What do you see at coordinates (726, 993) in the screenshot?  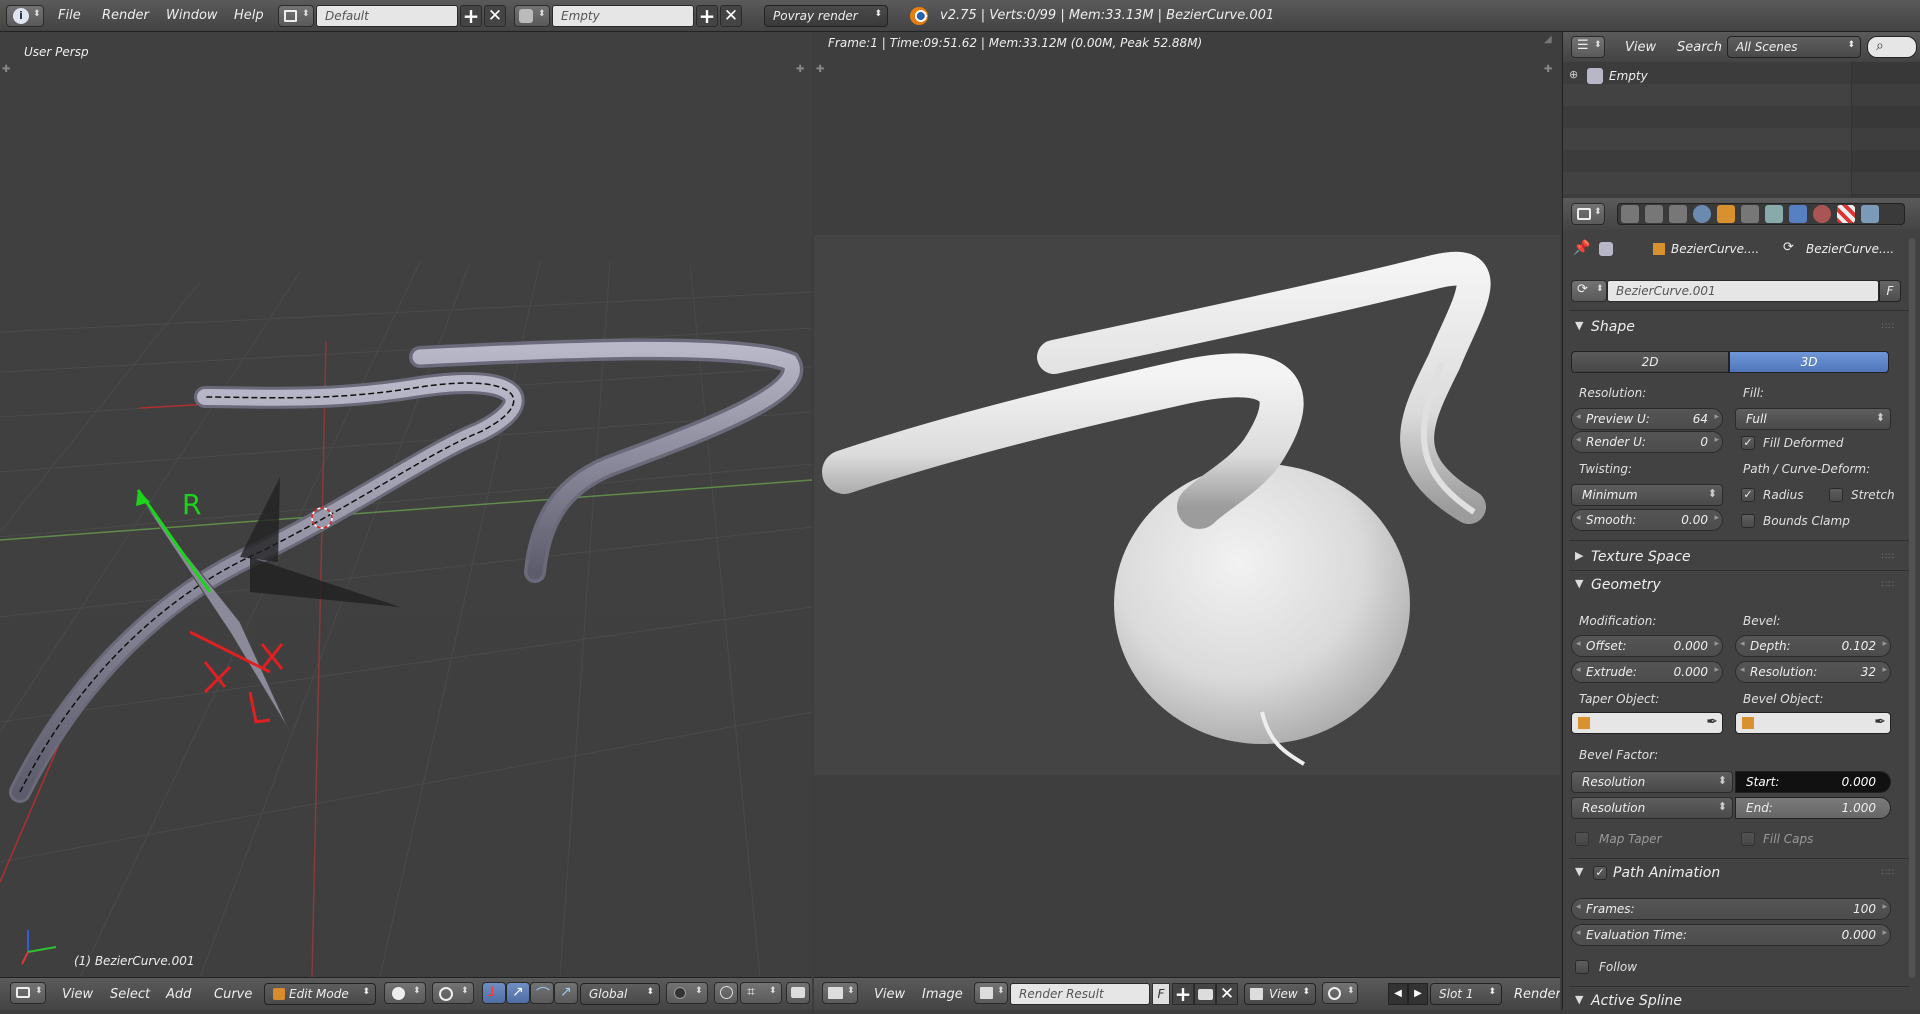 I see `proportional-edit-button` at bounding box center [726, 993].